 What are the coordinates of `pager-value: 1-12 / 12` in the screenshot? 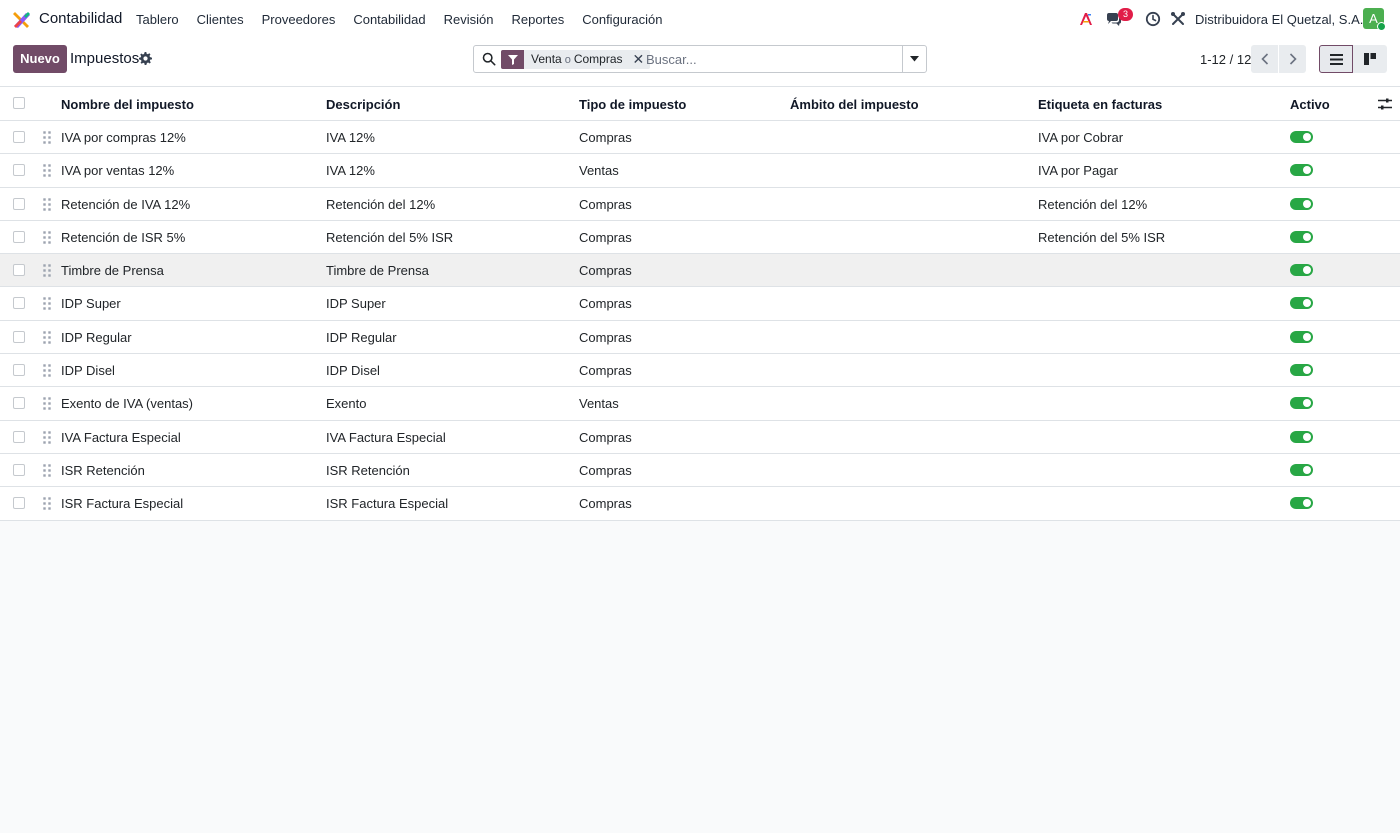 It's located at (1225, 59).